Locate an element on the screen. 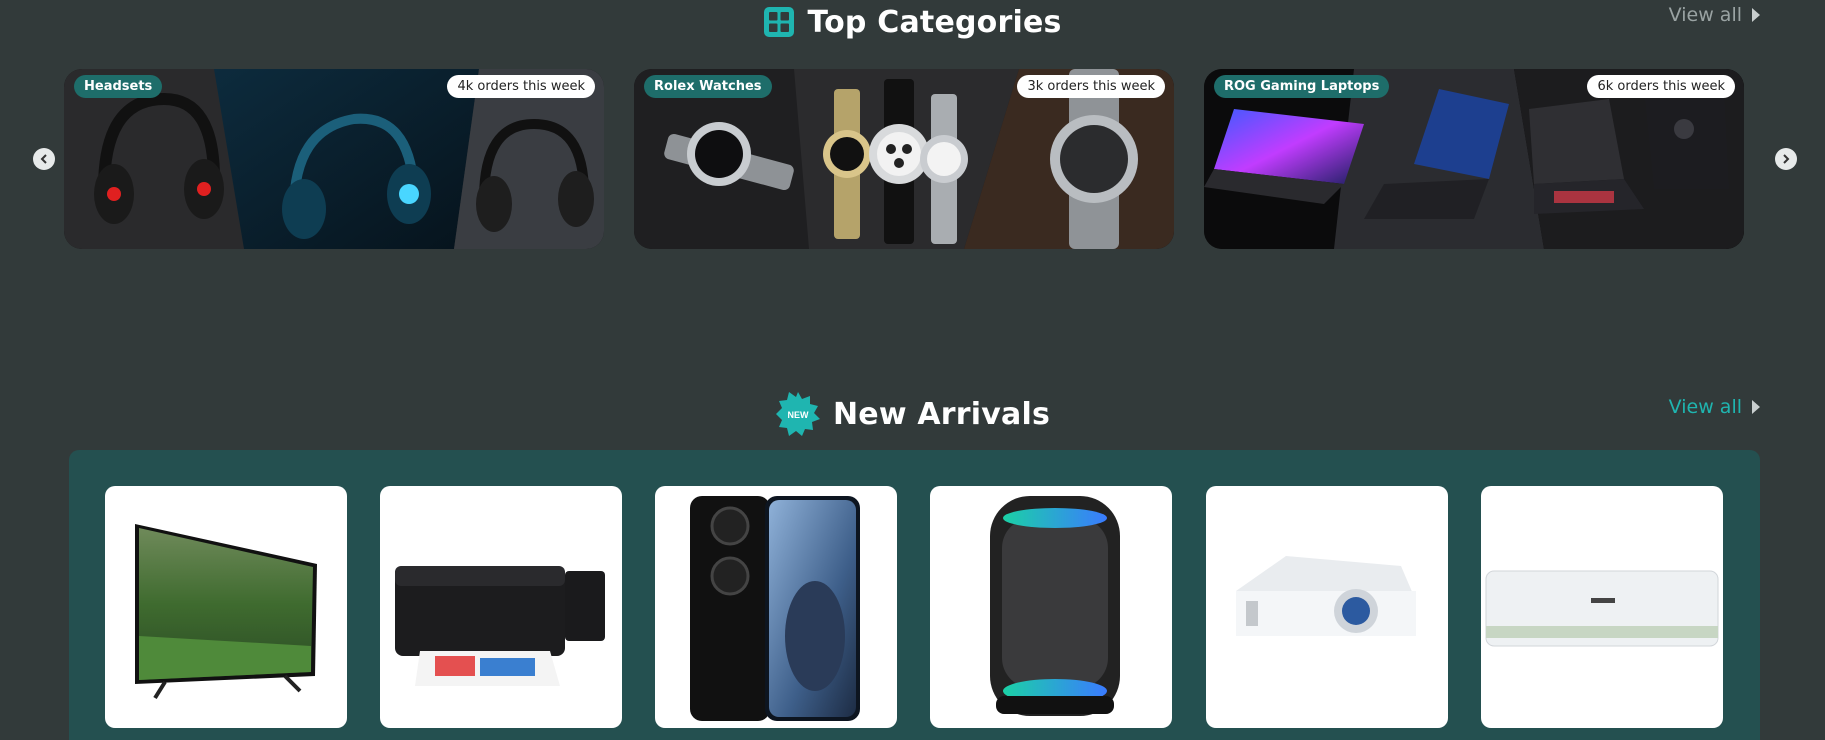  new-badge-text: NEW is located at coordinates (798, 415).